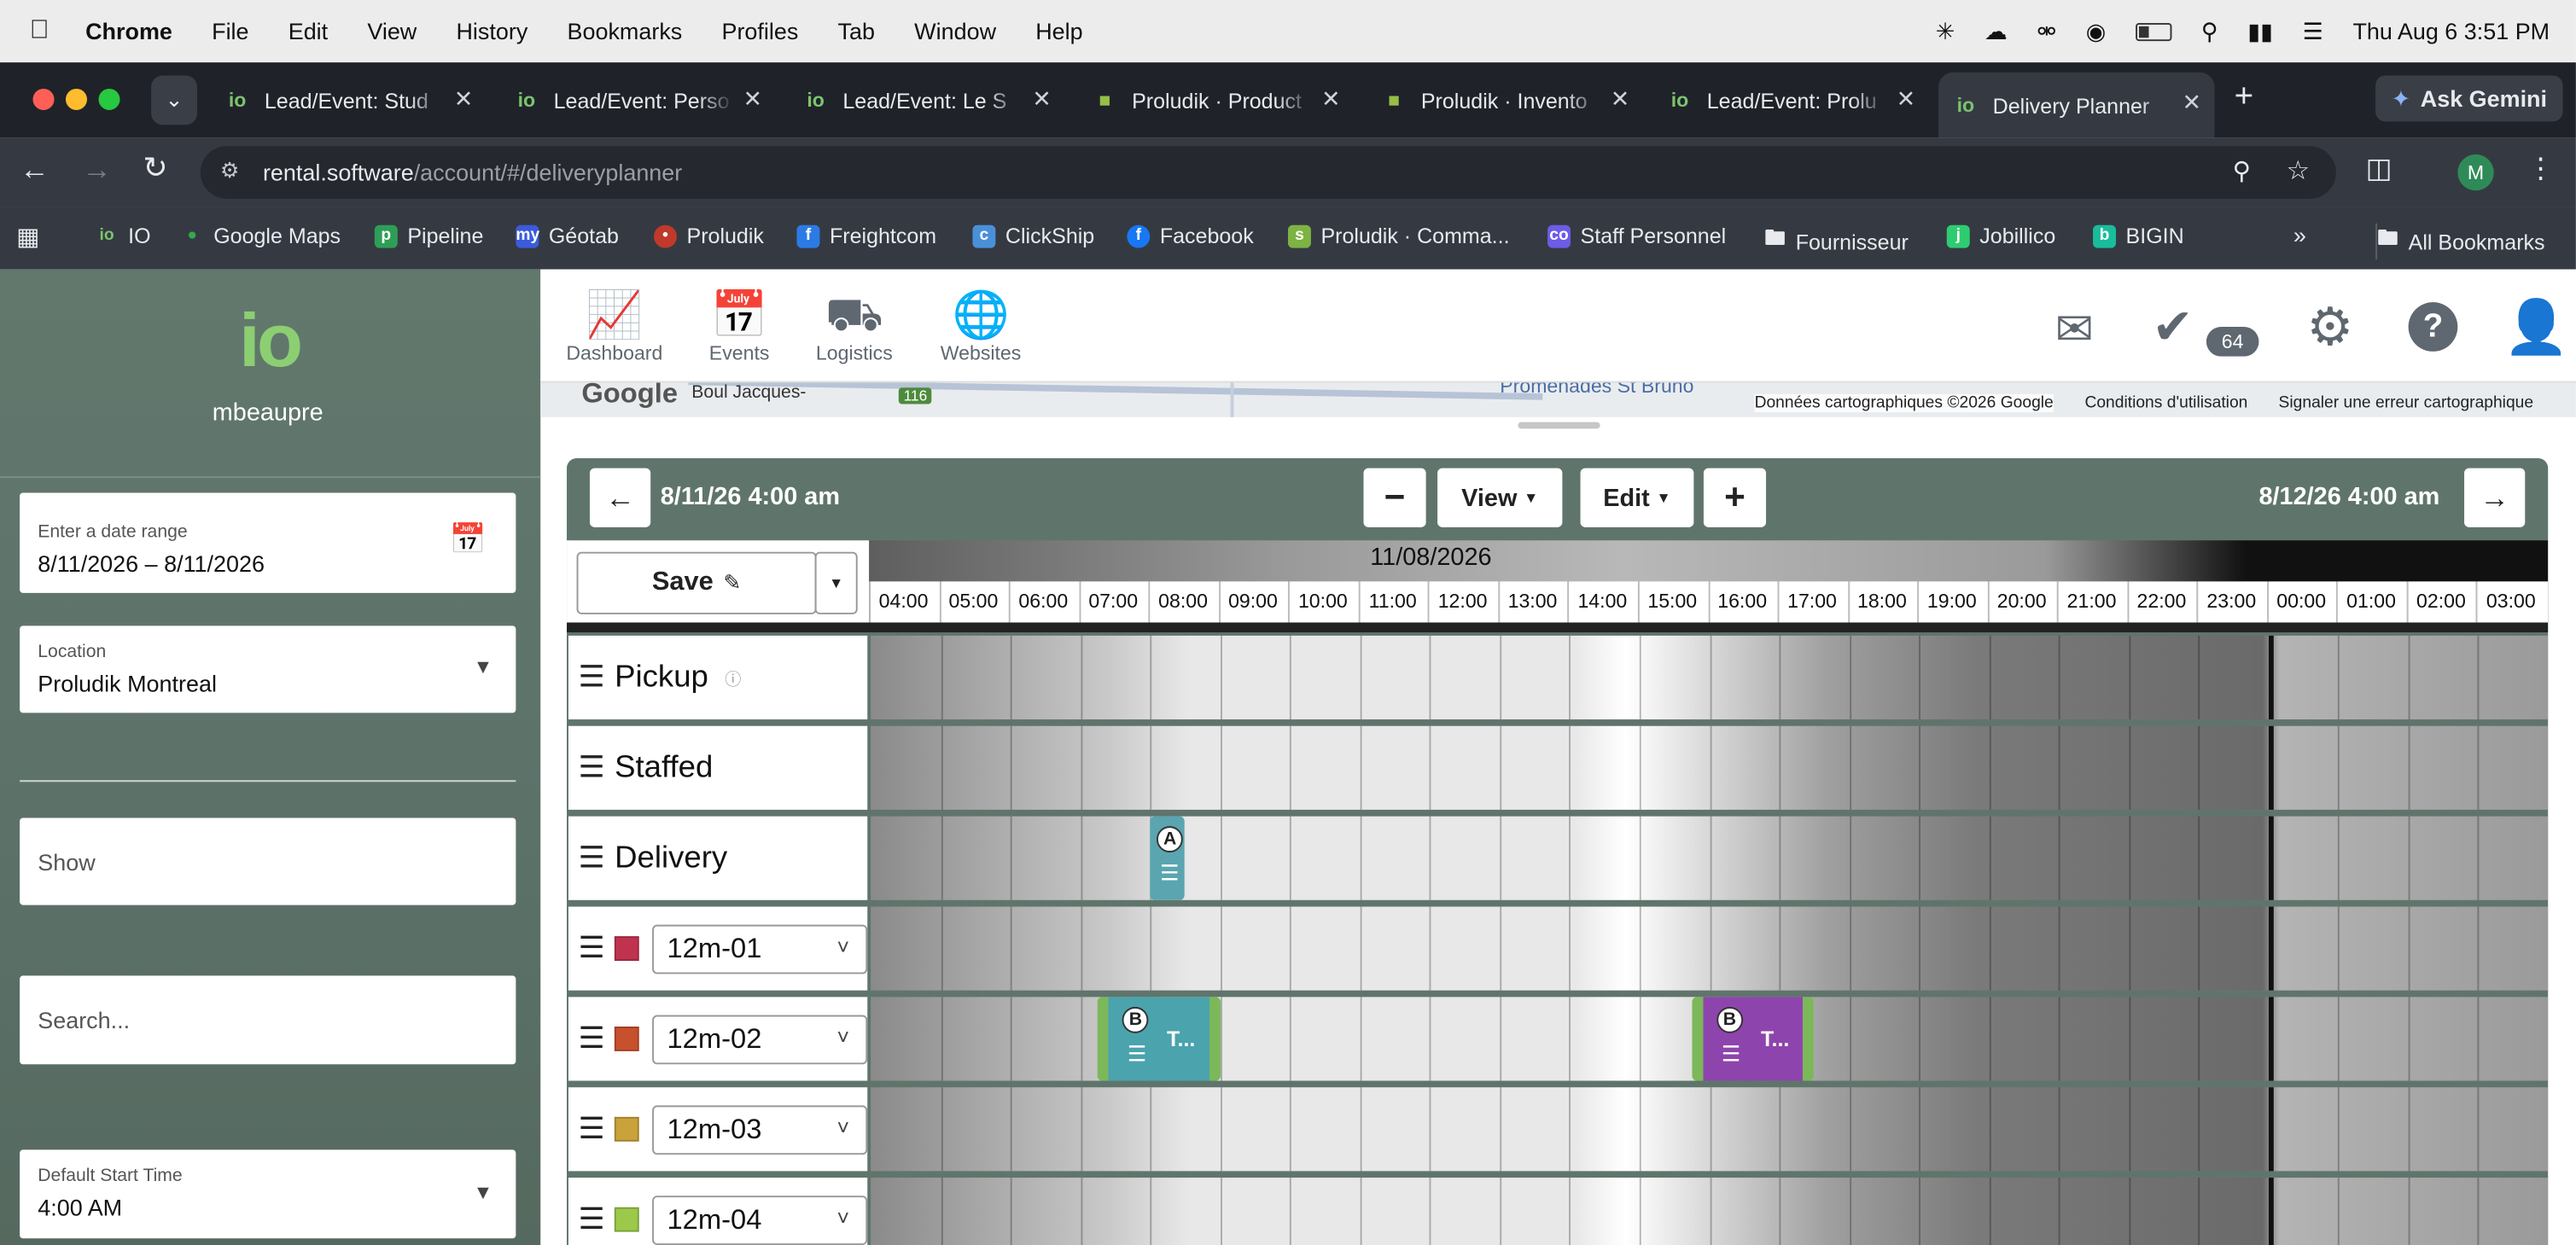 The width and height of the screenshot is (2576, 1245). What do you see at coordinates (2172, 328) in the screenshot?
I see `tasks-check-icon: ✔` at bounding box center [2172, 328].